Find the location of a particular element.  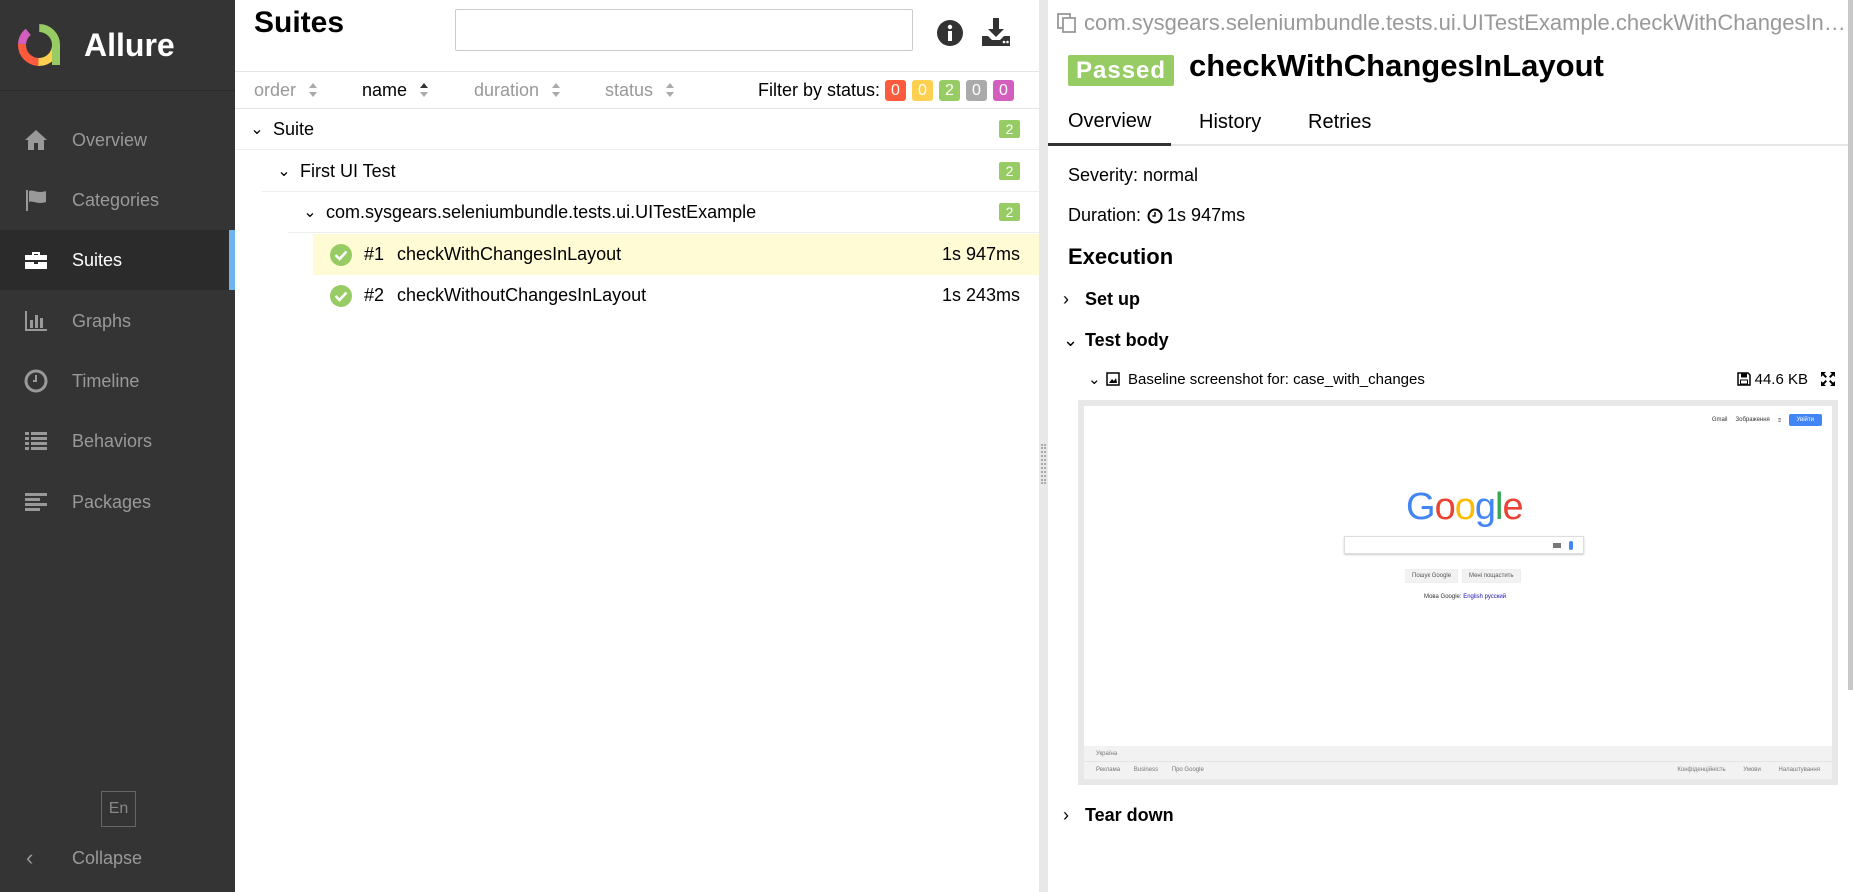

sort-by-duration: duration is located at coordinates (517, 90).